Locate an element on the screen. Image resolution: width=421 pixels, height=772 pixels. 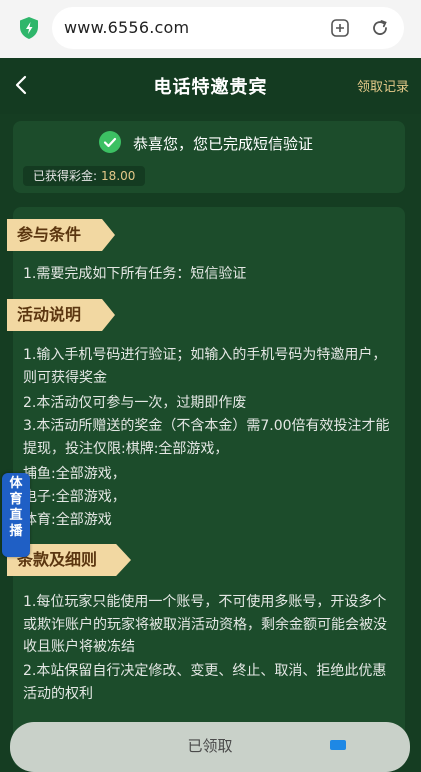
bonus-badge: 已获得彩金: 18.00 is located at coordinates (84, 176).